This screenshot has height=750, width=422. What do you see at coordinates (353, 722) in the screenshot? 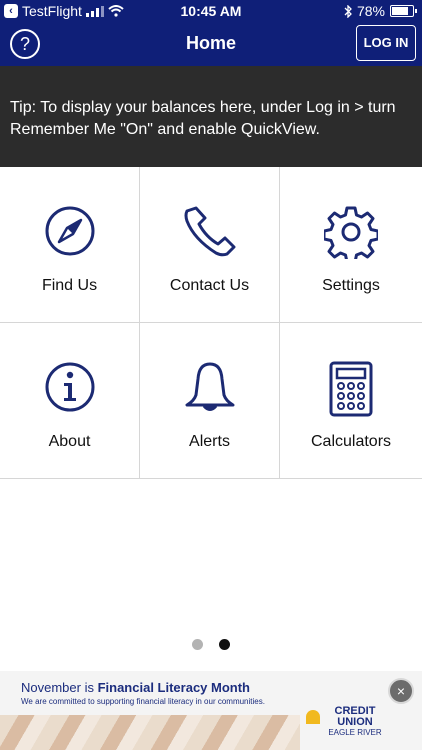
I see `credit-union-logo: CREDIT UNION EAGLE RIVER` at bounding box center [353, 722].